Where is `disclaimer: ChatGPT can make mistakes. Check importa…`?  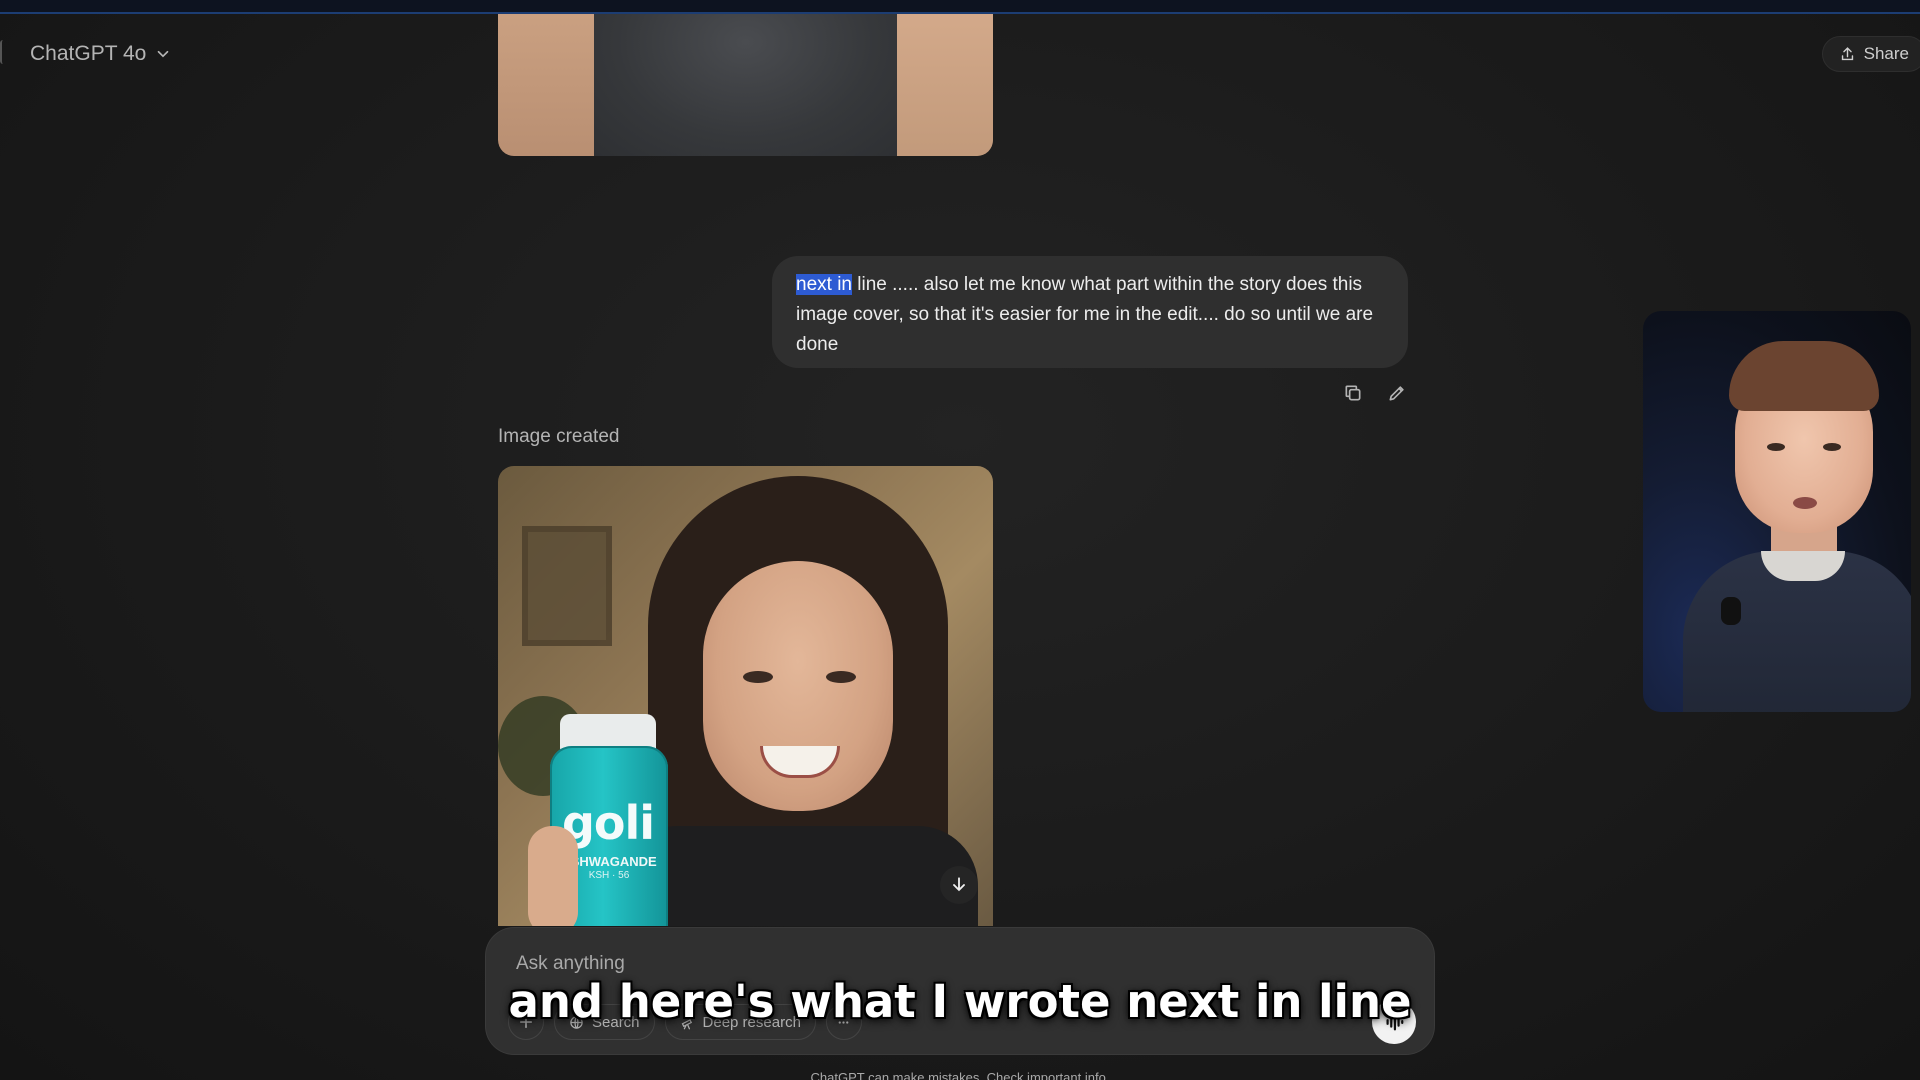 disclaimer: ChatGPT can make mistakes. Check importa… is located at coordinates (960, 1075).